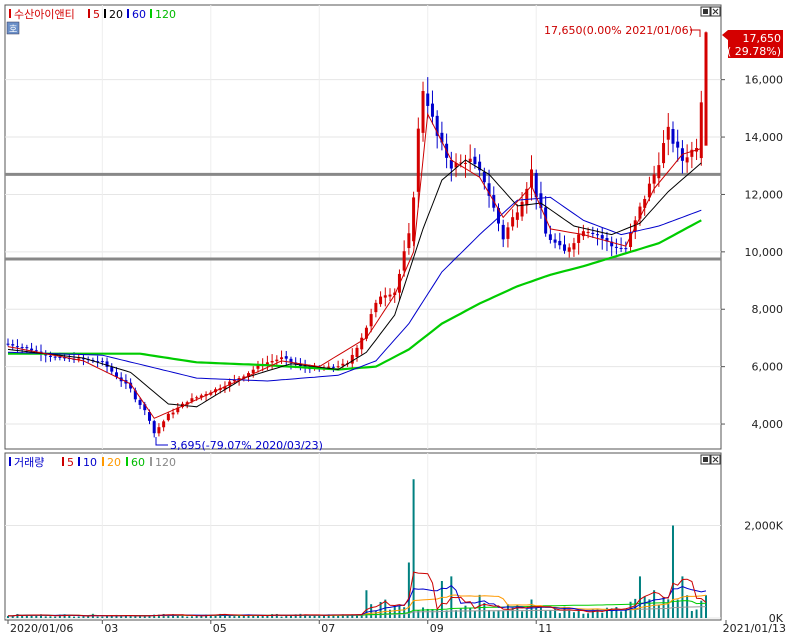 The image size is (788, 635). What do you see at coordinates (103, 461) in the screenshot?
I see `vlegend-marker-ma20` at bounding box center [103, 461].